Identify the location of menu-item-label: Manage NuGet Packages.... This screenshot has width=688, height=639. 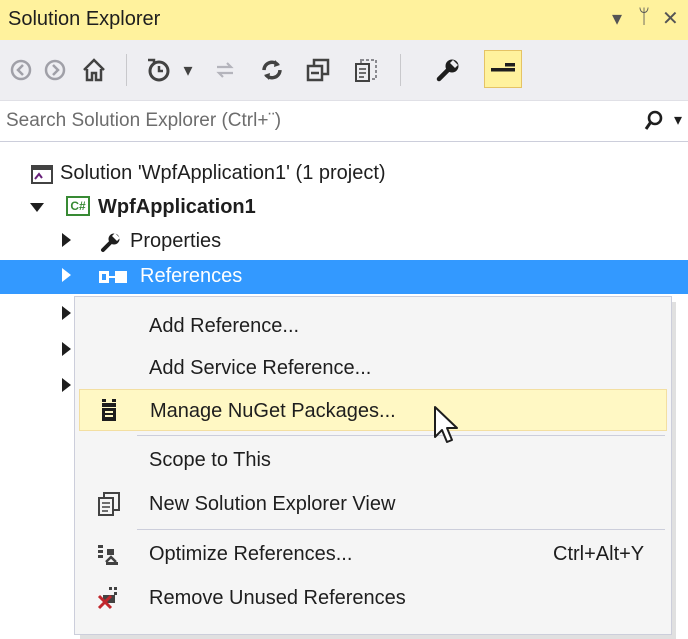
(273, 411).